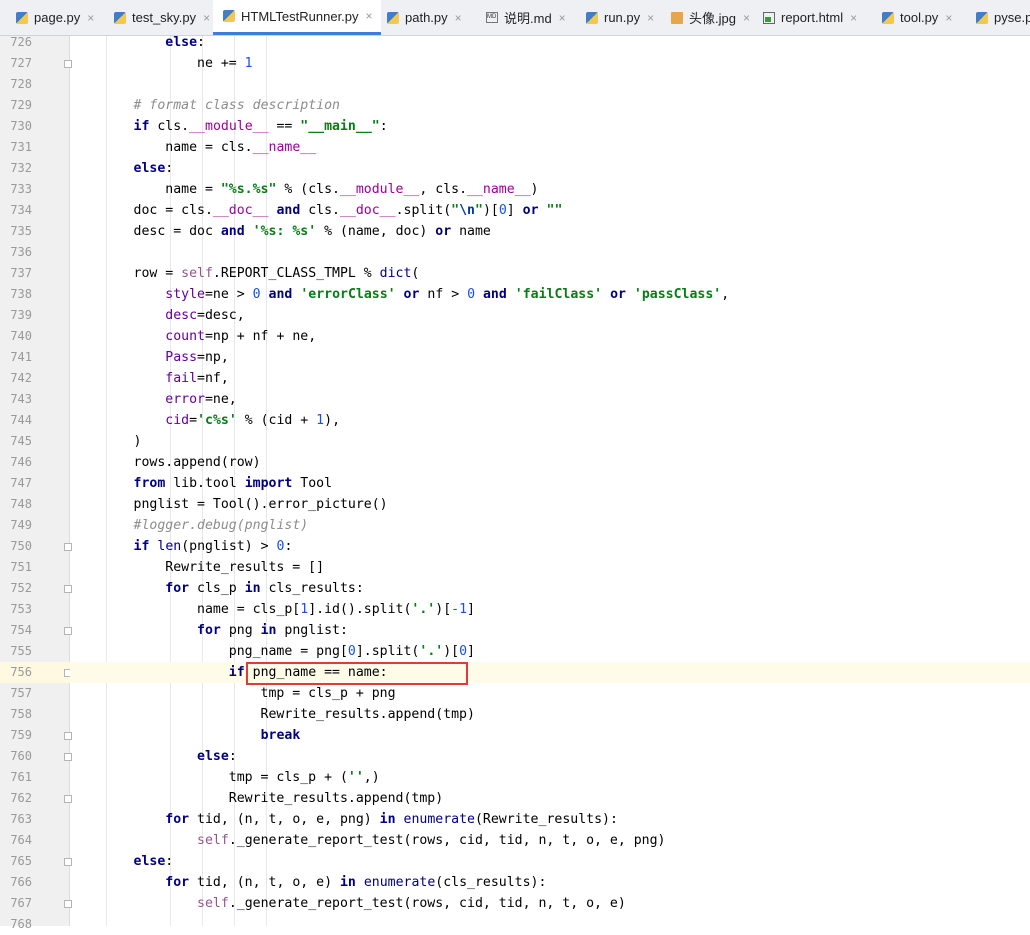 The image size is (1030, 935). I want to click on tab-6: 头像.jpg ×, so click(711, 17).